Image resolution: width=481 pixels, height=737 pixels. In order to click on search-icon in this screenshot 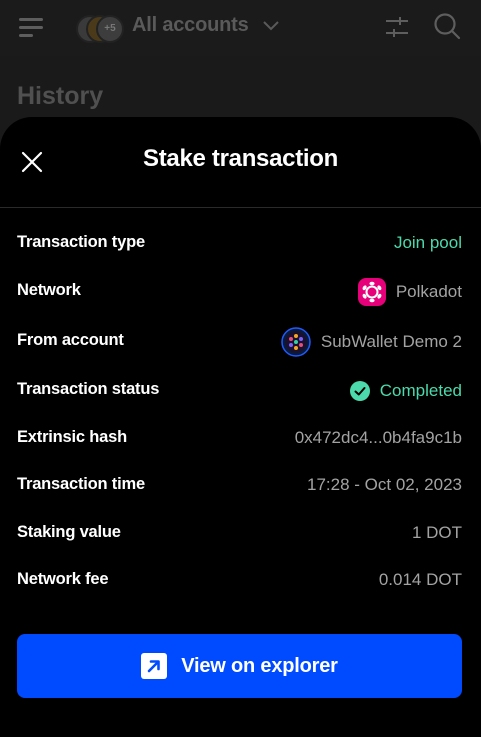, I will do `click(447, 26)`.